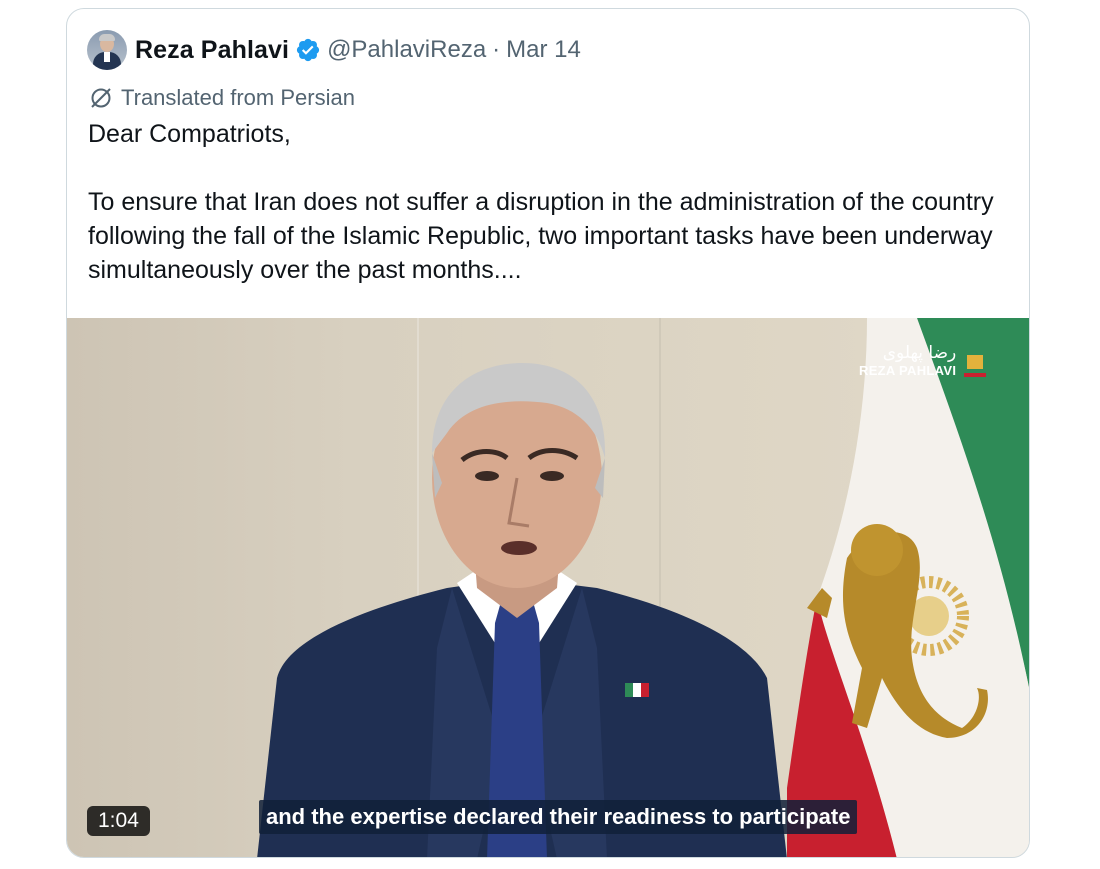 This screenshot has width=1100, height=869. I want to click on watermark-english: REZA PAHLAVI, so click(908, 370).